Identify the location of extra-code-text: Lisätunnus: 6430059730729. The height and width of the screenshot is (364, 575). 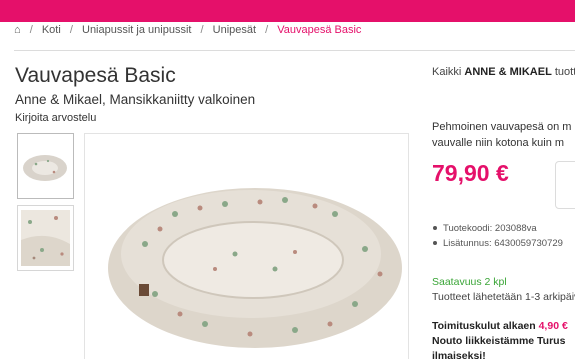
(503, 243).